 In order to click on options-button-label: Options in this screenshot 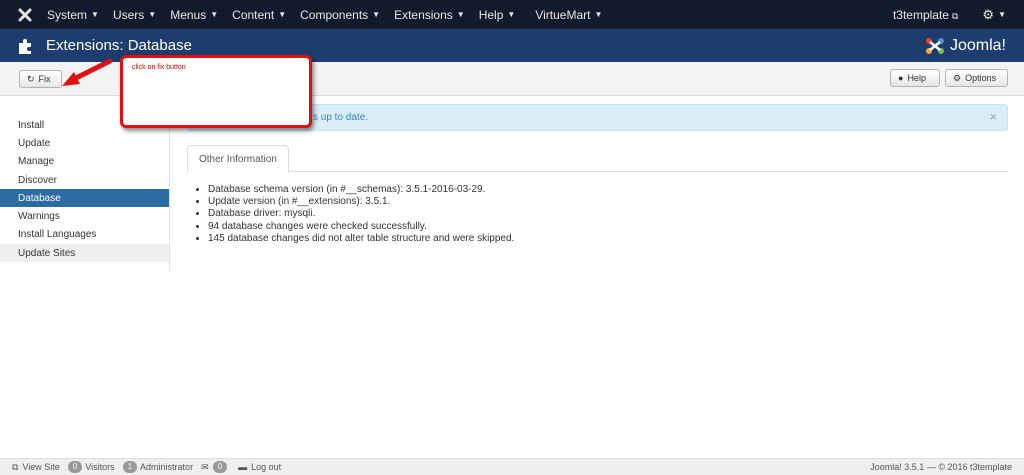, I will do `click(981, 78)`.